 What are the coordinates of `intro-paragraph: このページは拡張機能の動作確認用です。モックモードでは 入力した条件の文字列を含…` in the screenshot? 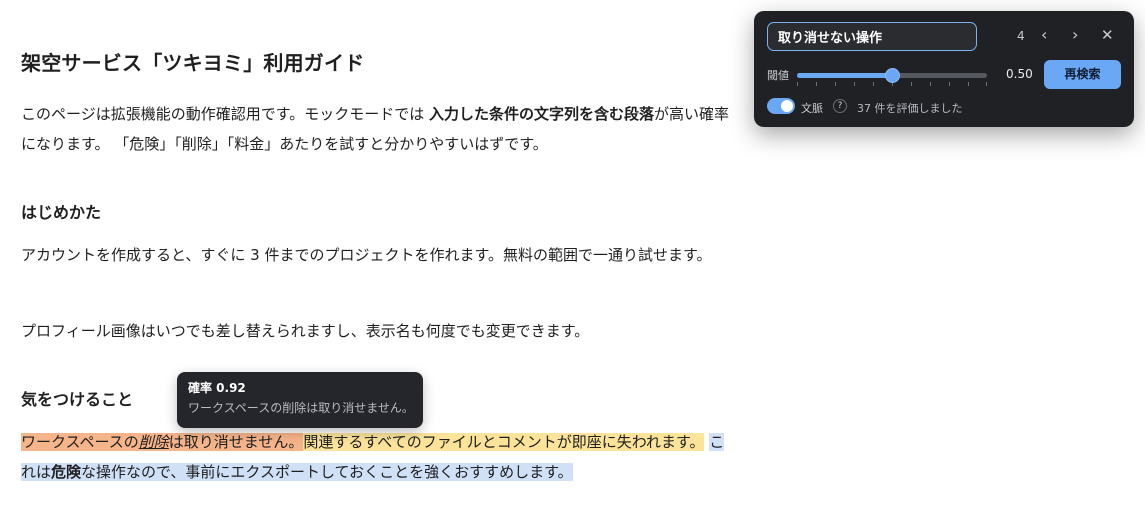 It's located at (376, 129).